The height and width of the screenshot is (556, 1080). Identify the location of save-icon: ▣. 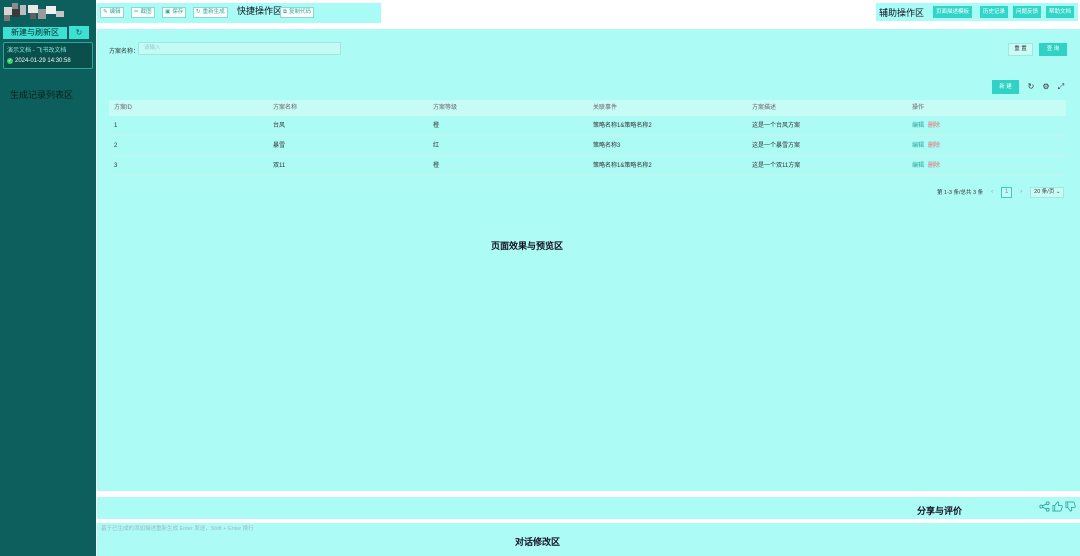
(168, 12).